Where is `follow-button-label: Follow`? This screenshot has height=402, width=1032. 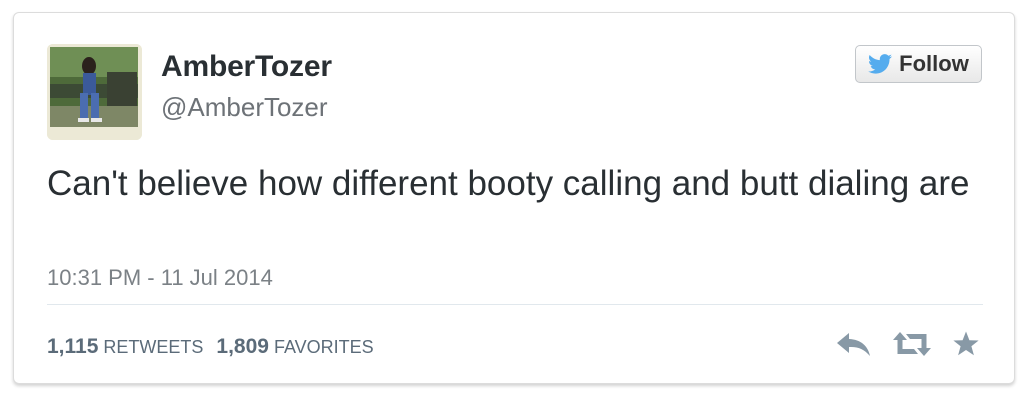
follow-button-label: Follow is located at coordinates (934, 63).